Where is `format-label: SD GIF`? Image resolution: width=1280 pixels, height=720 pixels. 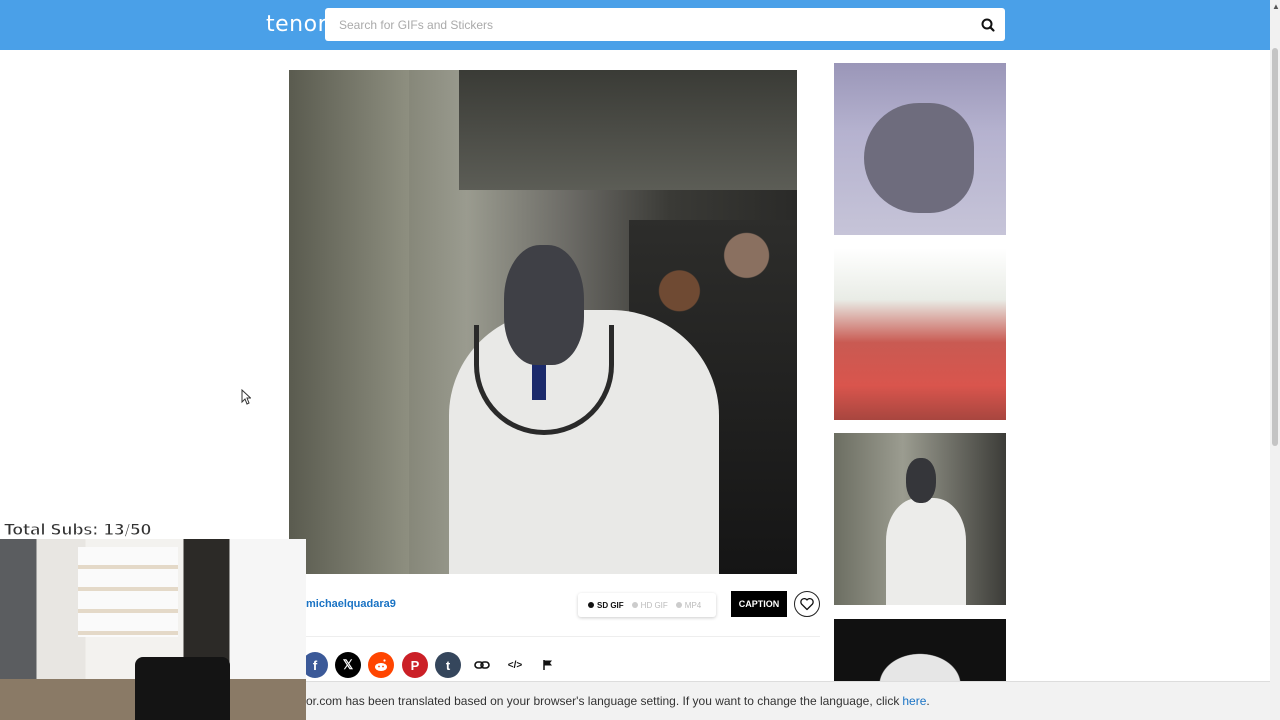
format-label: SD GIF is located at coordinates (610, 605).